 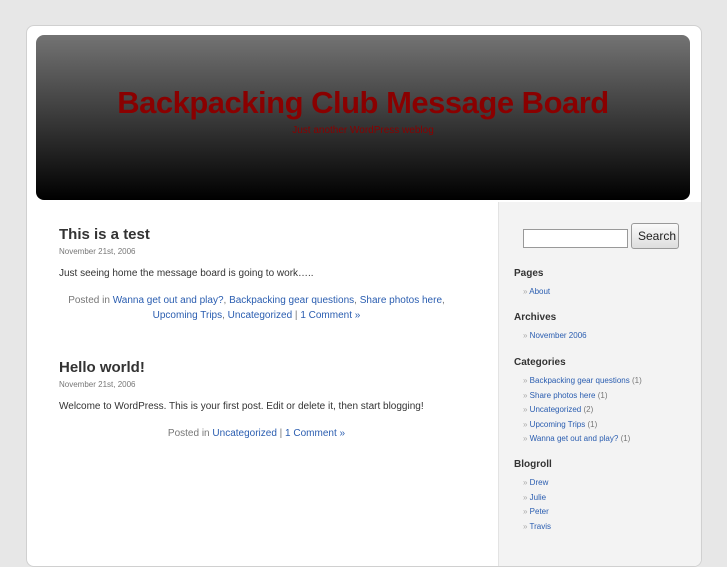 I want to click on post-meta: Posted in Uncategorized | 1 Comment », so click(x=256, y=433).